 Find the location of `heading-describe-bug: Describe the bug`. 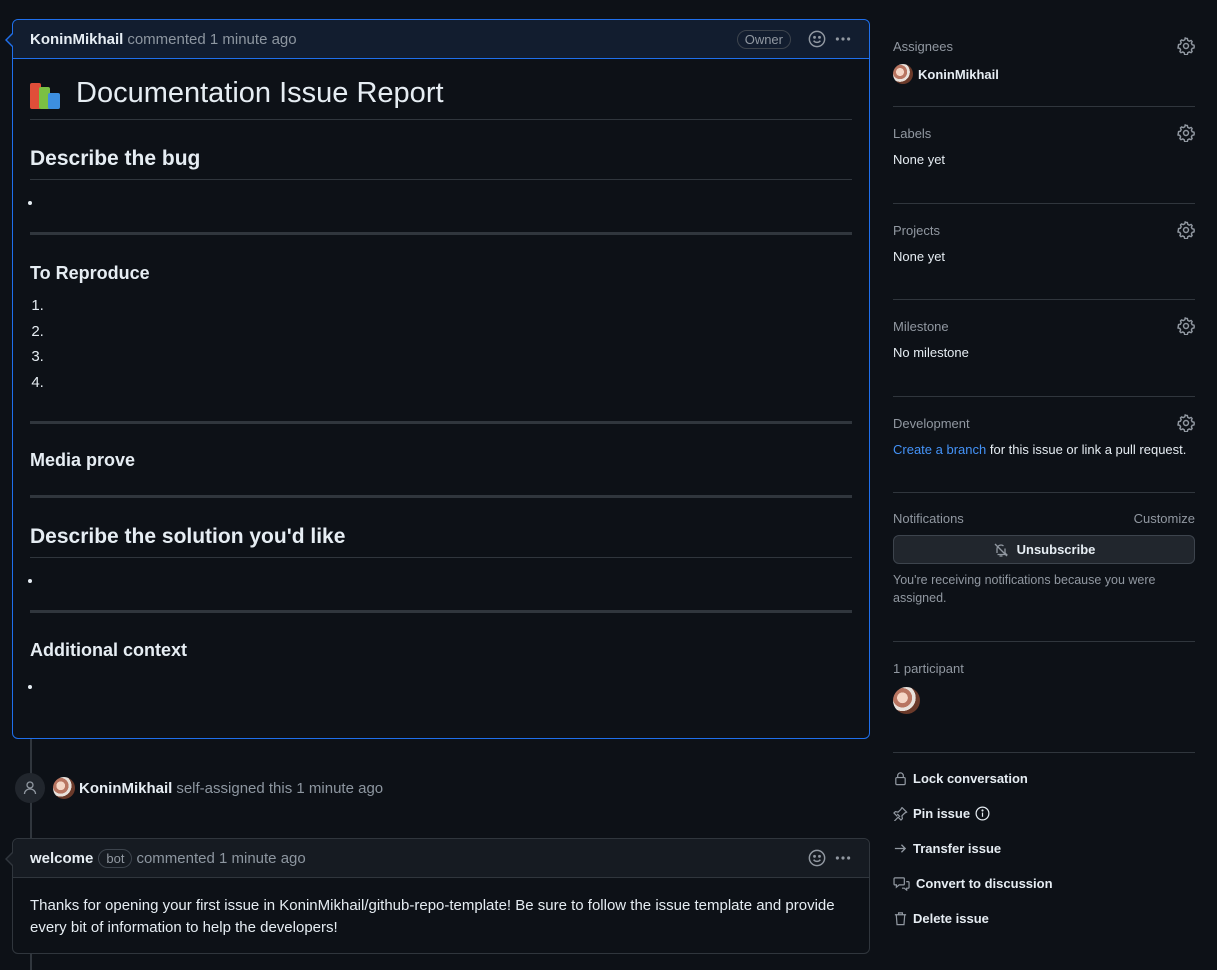

heading-describe-bug: Describe the bug is located at coordinates (441, 163).